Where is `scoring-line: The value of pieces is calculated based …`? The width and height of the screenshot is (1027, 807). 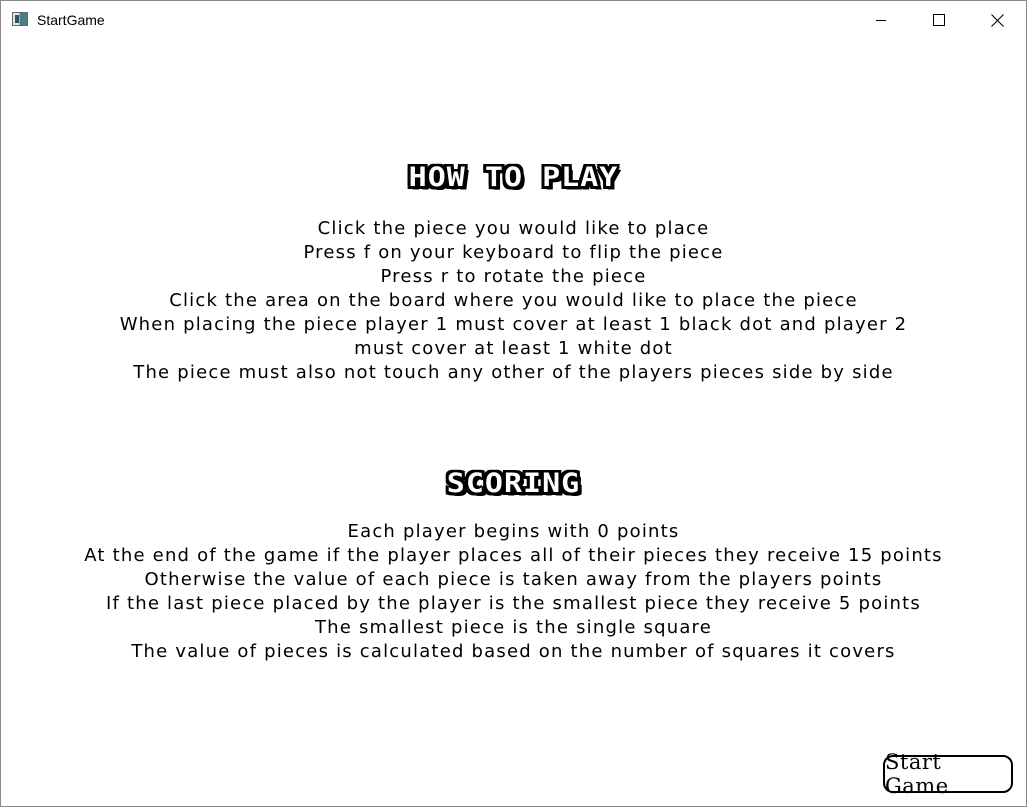 scoring-line: The value of pieces is calculated based … is located at coordinates (513, 651).